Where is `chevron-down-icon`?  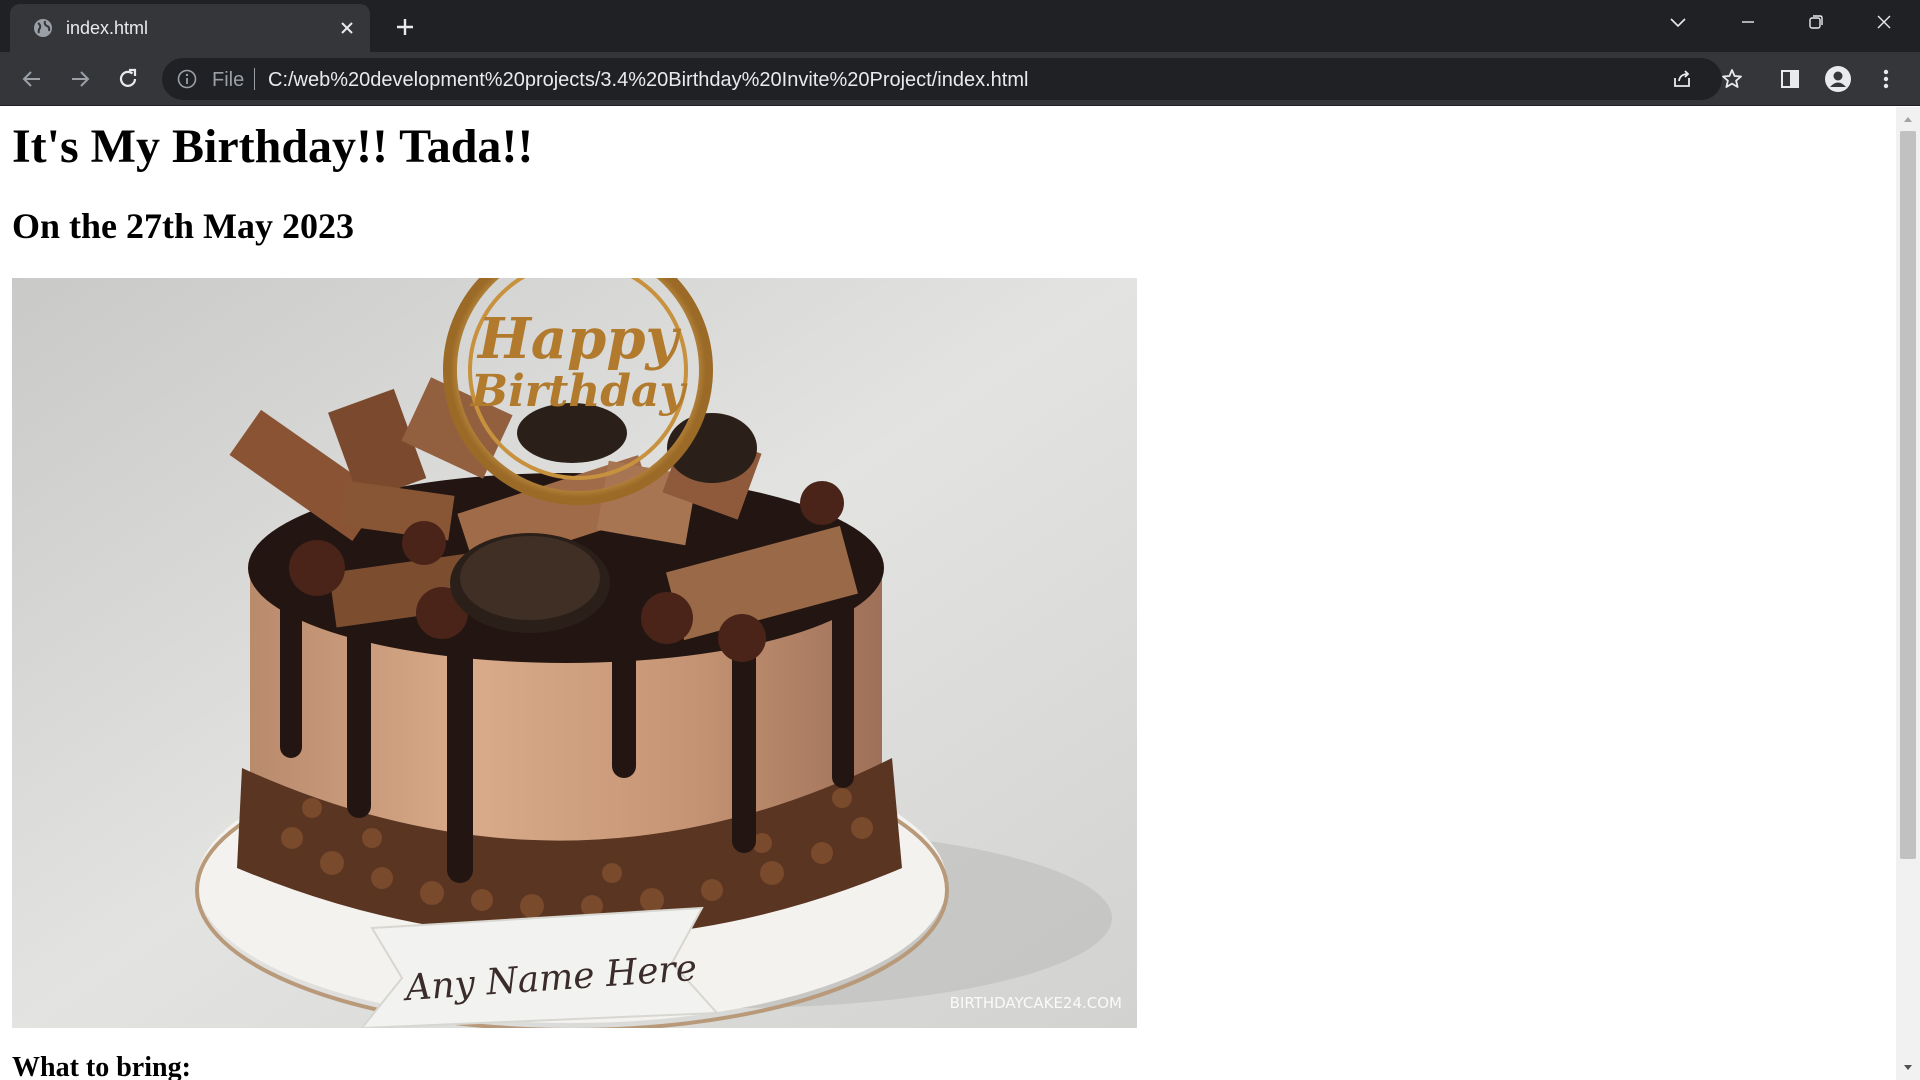
chevron-down-icon is located at coordinates (1678, 22).